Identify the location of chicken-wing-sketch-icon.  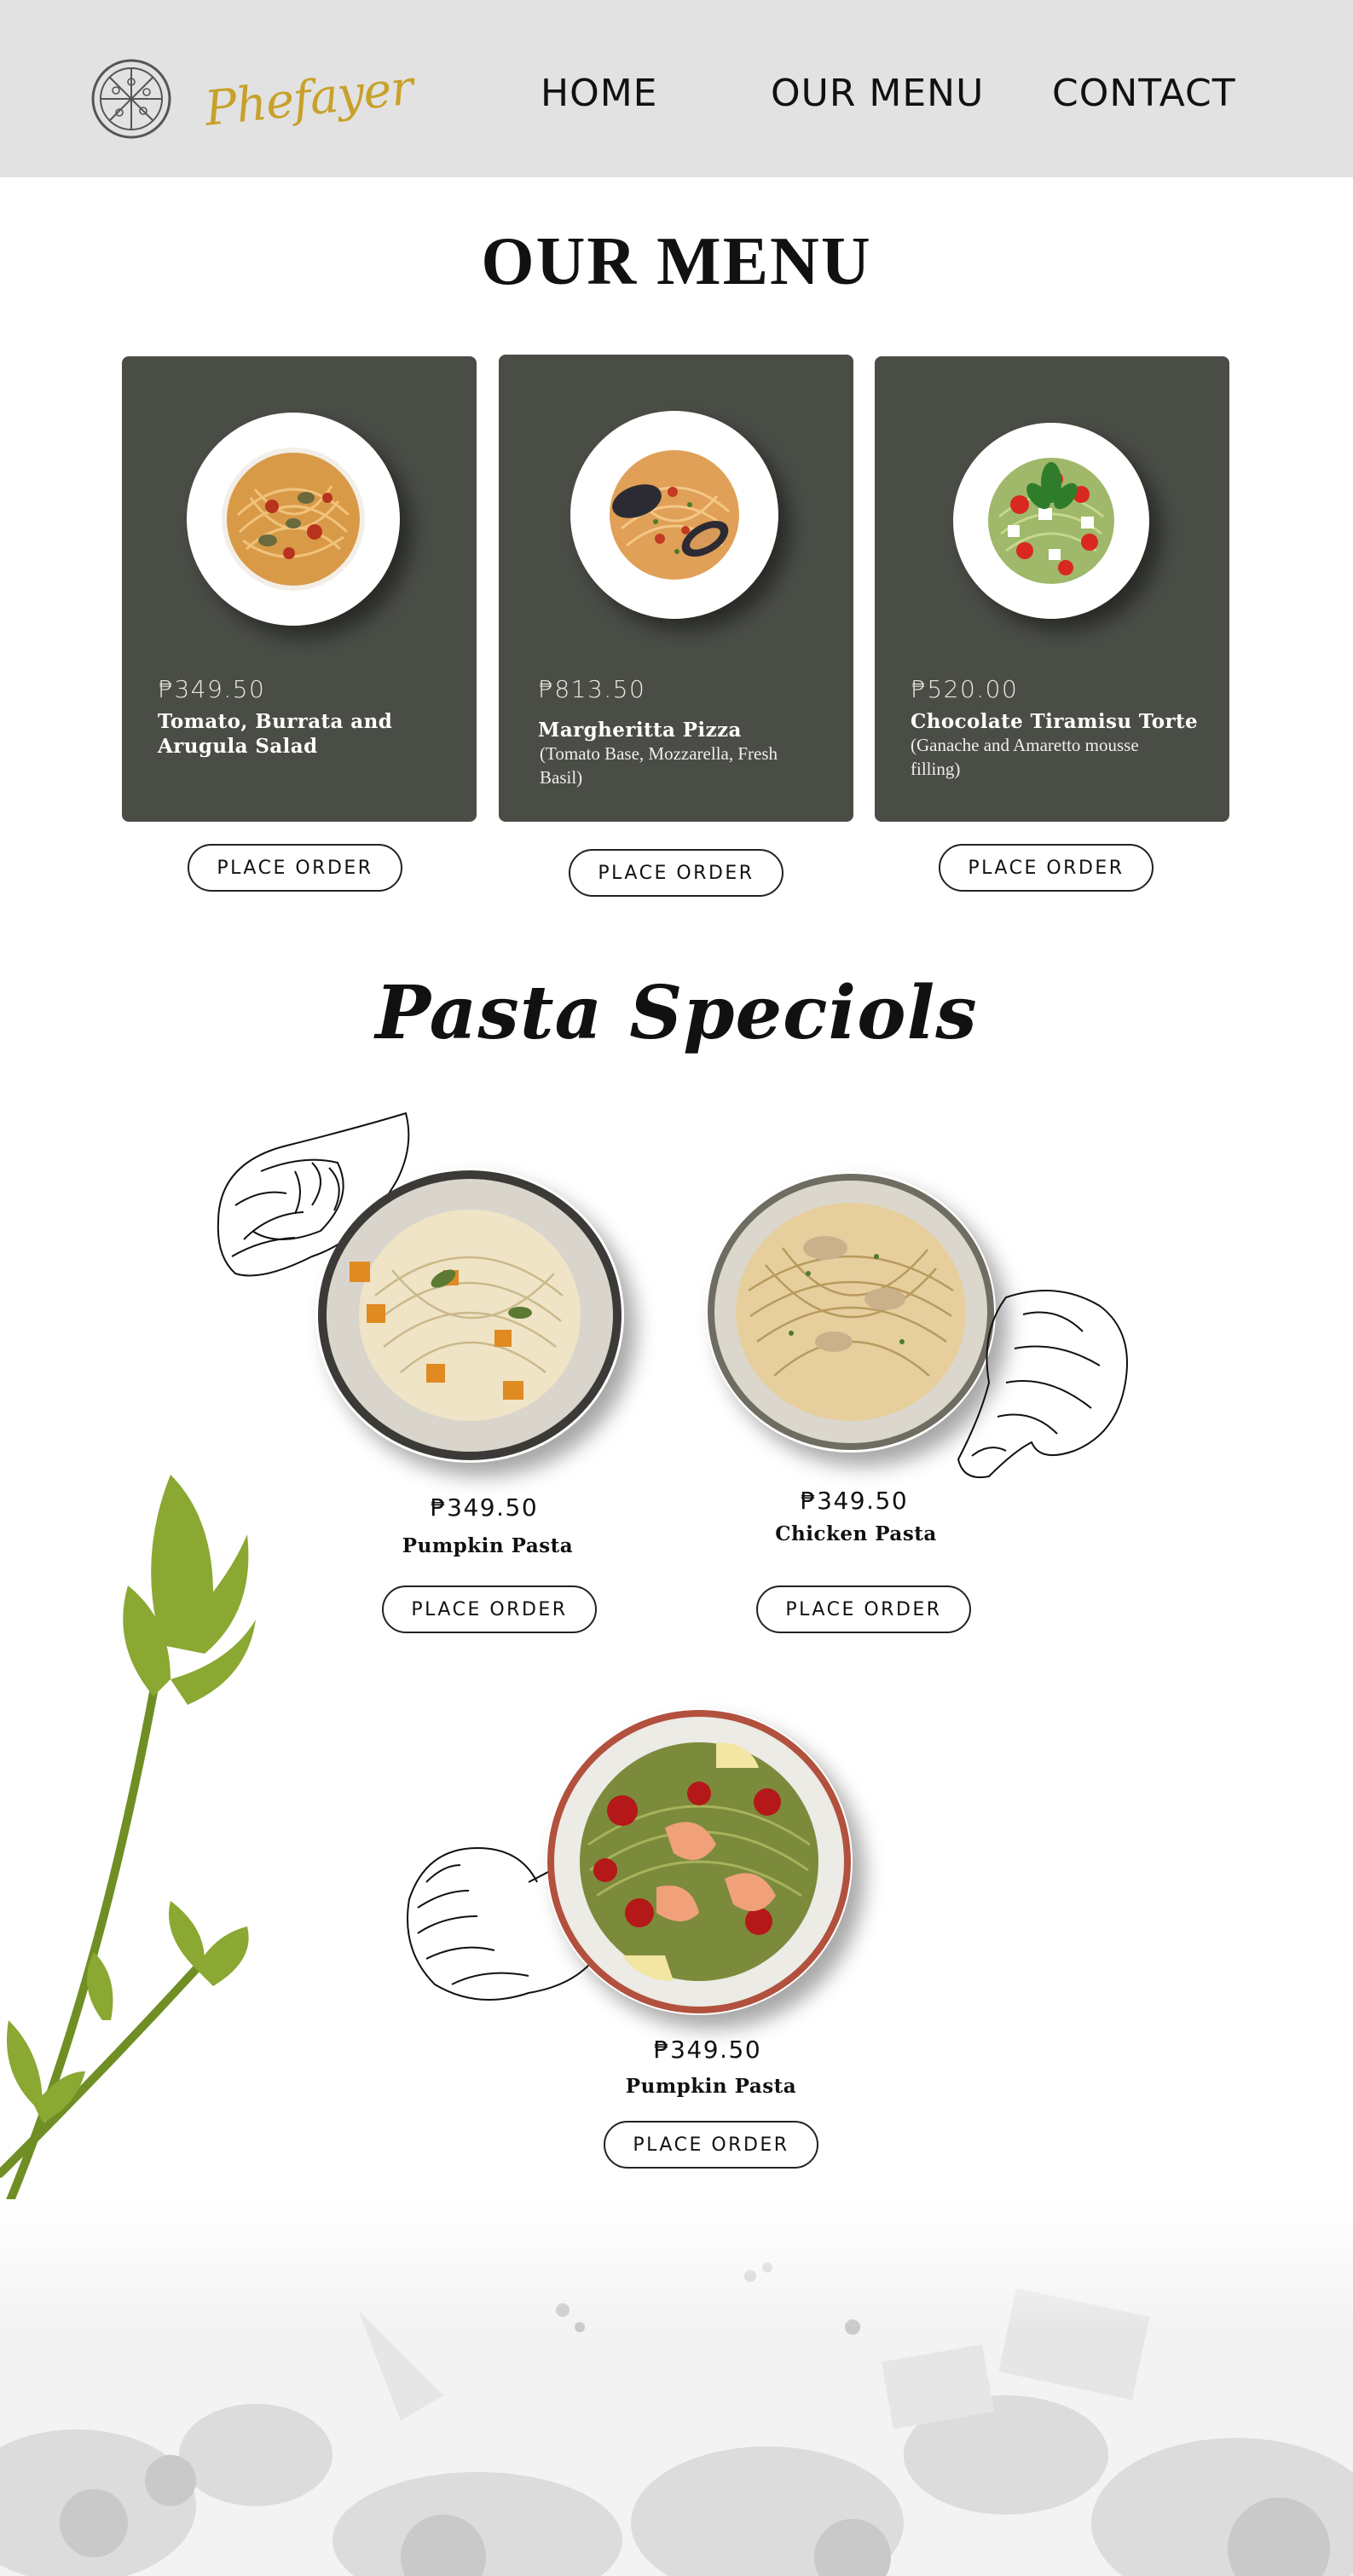
(1042, 1384).